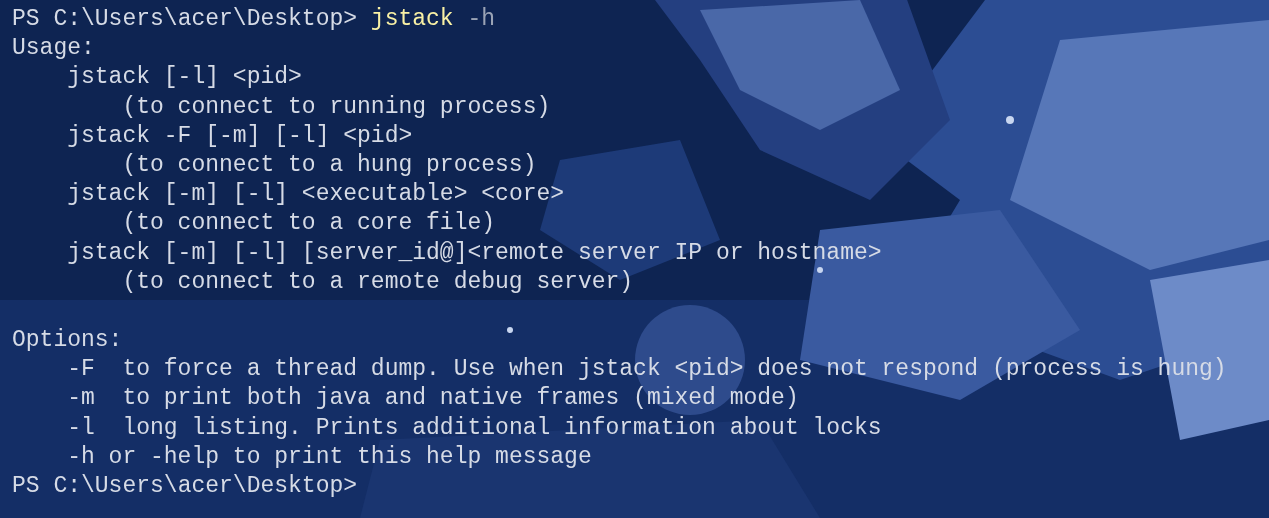 The image size is (1269, 518). What do you see at coordinates (316, 194) in the screenshot?
I see `output-line: jstack [-m] [-l] <executable> <core>` at bounding box center [316, 194].